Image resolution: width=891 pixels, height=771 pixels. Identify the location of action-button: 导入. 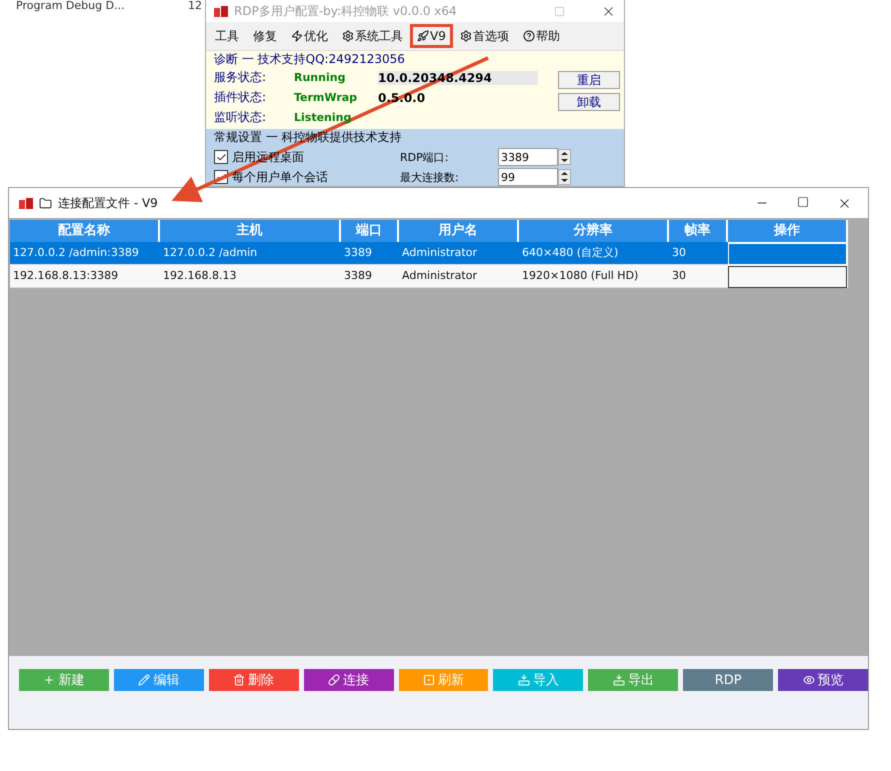
(538, 680).